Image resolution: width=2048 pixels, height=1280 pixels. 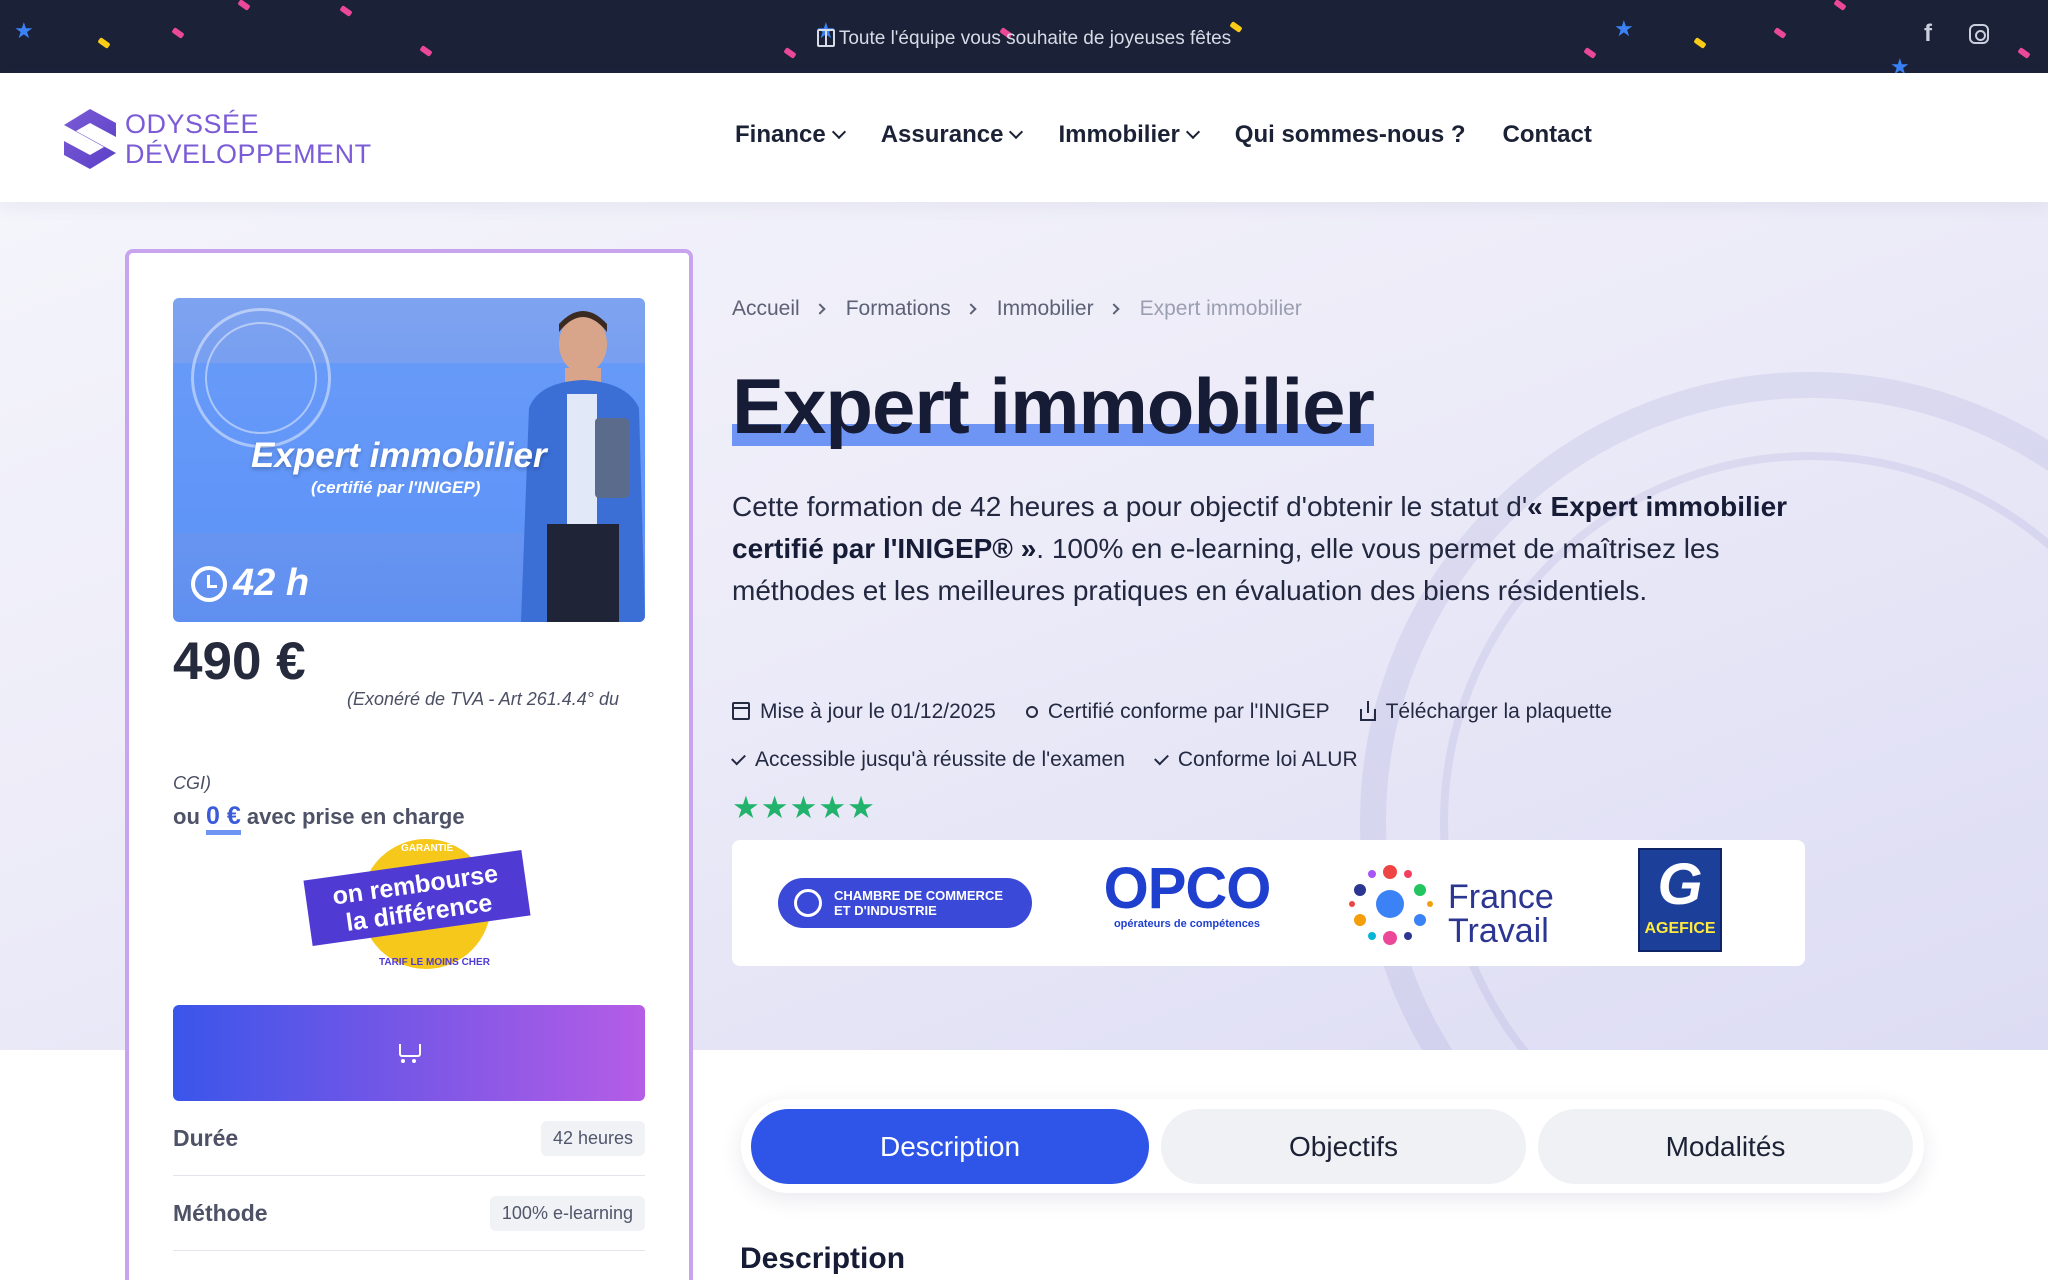 I want to click on tab-description: Description, so click(x=950, y=1146).